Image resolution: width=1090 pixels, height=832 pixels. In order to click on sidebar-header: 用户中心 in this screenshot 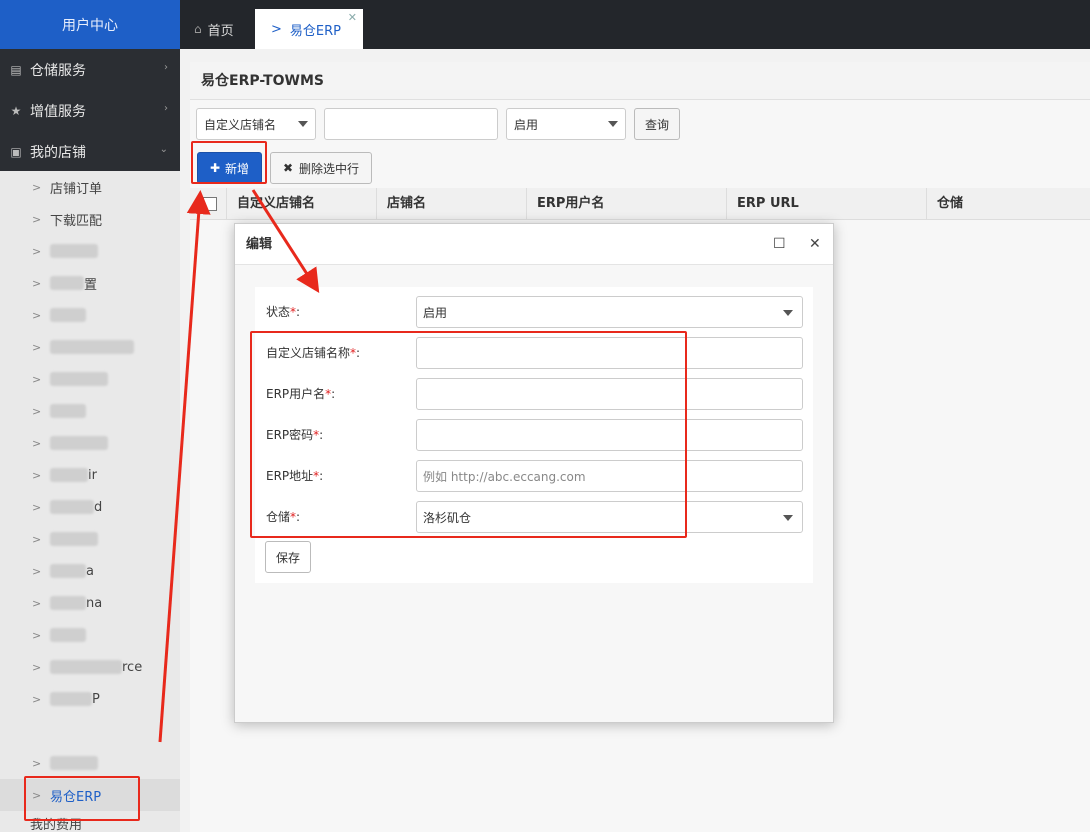, I will do `click(90, 24)`.